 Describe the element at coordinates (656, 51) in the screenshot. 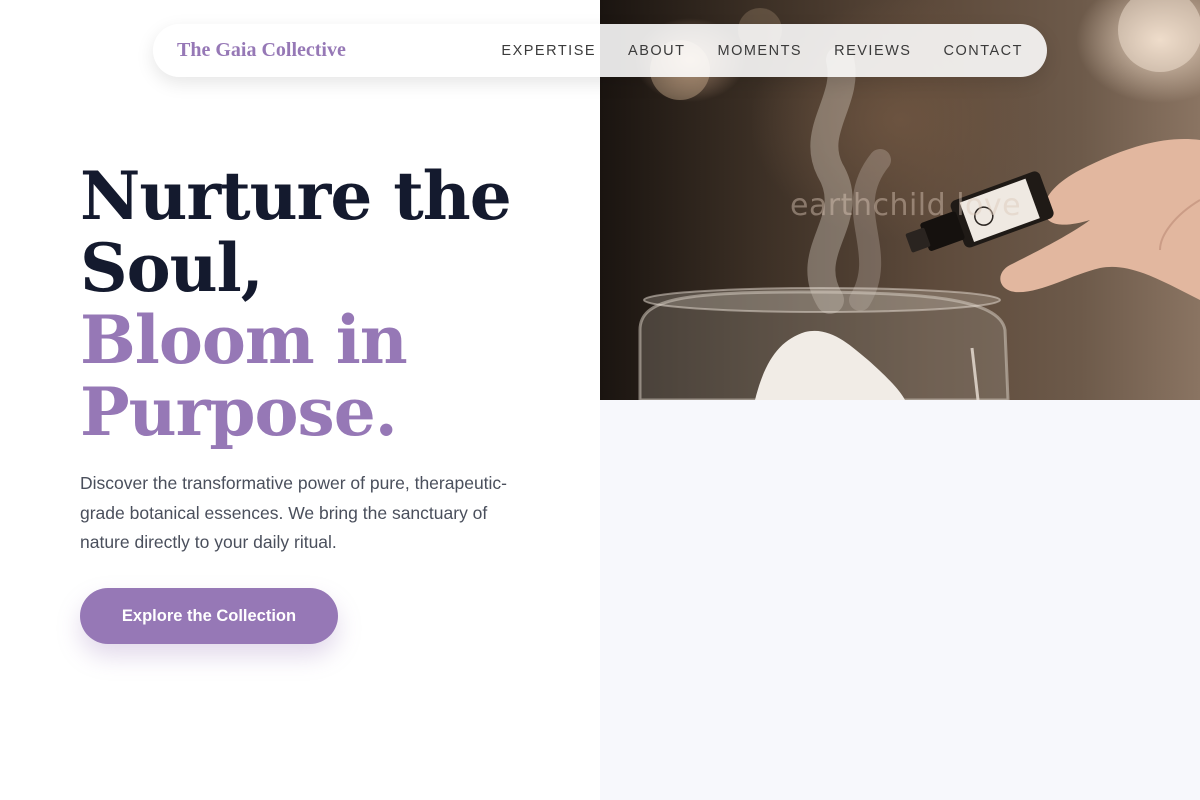

I see `nav-link-about: ABOUT` at that location.